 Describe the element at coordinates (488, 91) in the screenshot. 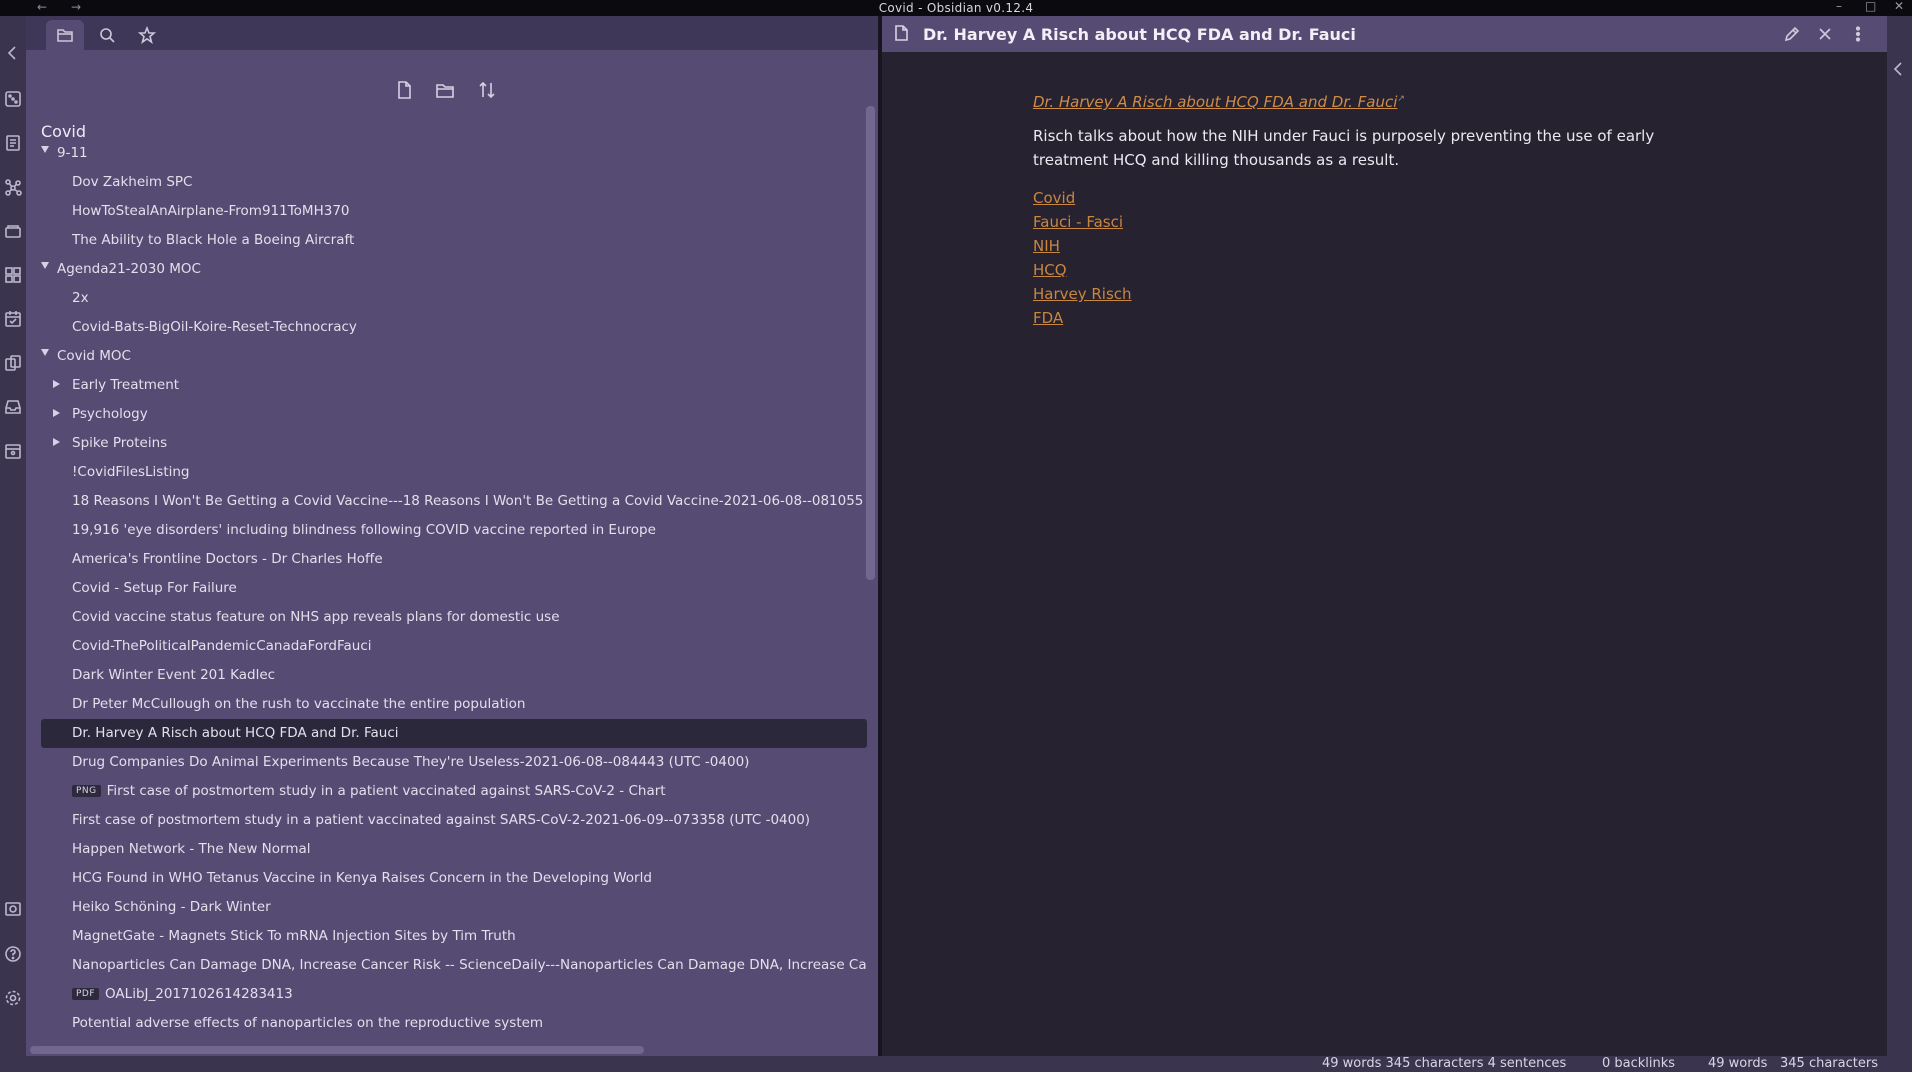

I see `sort-button` at that location.